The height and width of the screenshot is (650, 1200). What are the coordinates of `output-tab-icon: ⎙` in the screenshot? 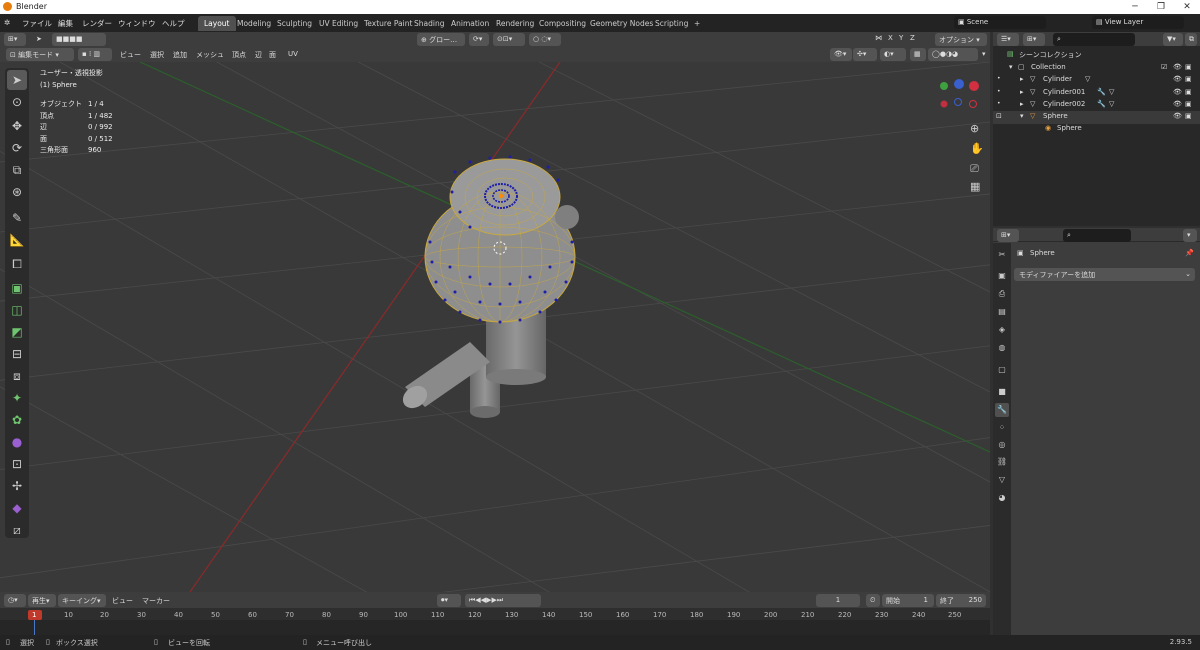 It's located at (1002, 294).